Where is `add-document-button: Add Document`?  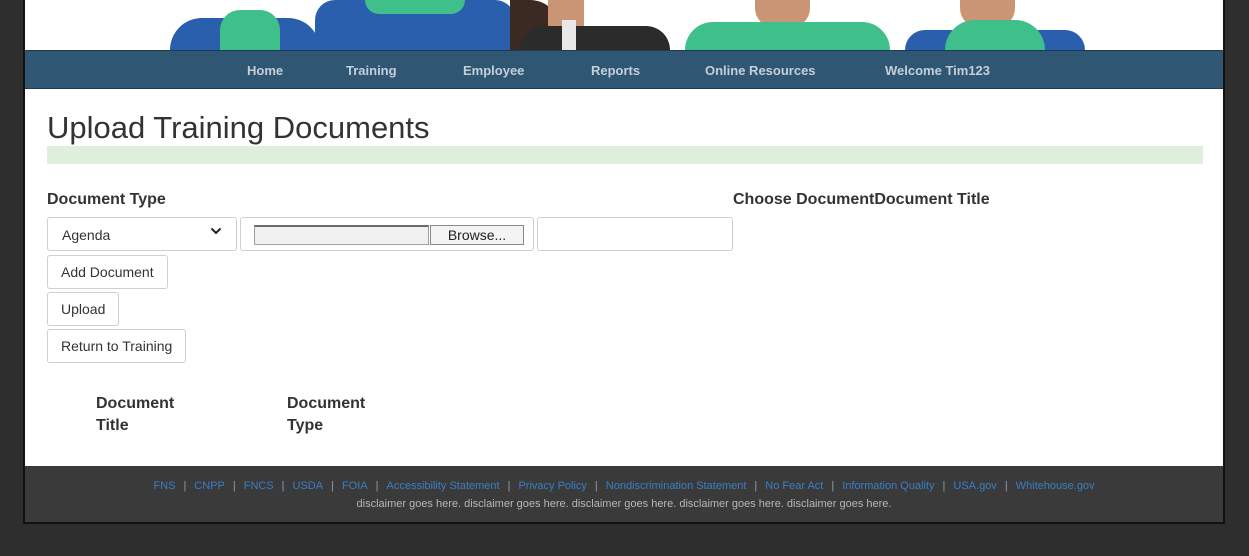
add-document-button: Add Document is located at coordinates (107, 272).